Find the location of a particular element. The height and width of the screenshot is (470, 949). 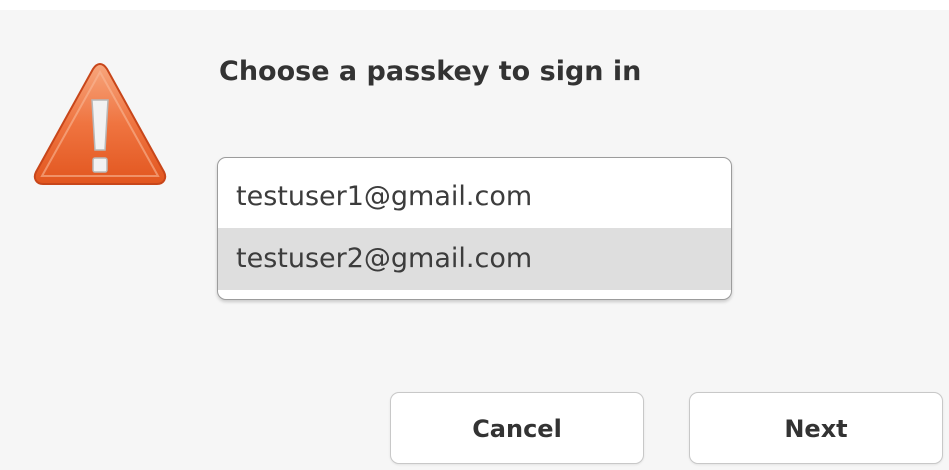

dialog-title: Choose a passkey to sign in is located at coordinates (430, 71).